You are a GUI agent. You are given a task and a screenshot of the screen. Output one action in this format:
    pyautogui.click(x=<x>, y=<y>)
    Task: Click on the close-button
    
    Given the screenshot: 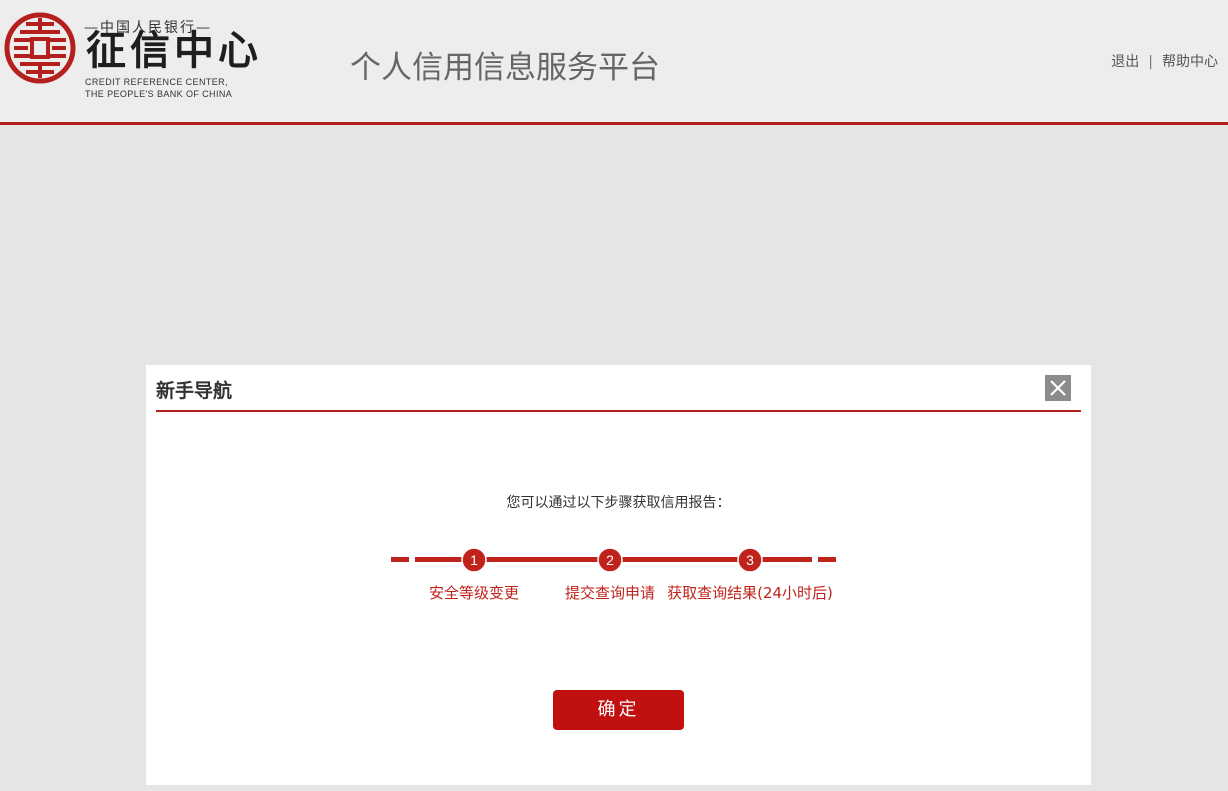 What is the action you would take?
    pyautogui.click(x=1058, y=388)
    